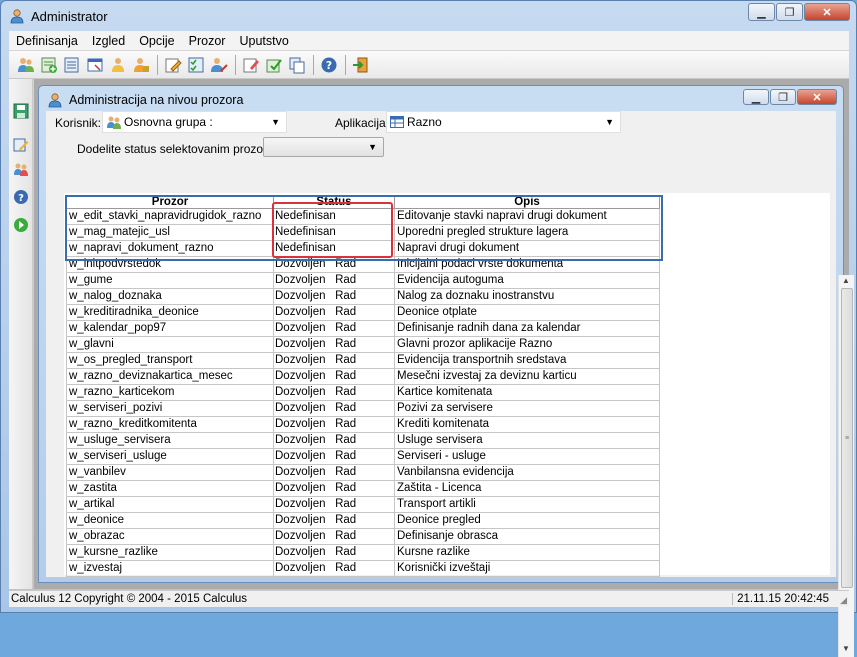 The height and width of the screenshot is (657, 857). What do you see at coordinates (428, 16) in the screenshot?
I see `title-bar: Administrator ▁ ❐ ✕` at bounding box center [428, 16].